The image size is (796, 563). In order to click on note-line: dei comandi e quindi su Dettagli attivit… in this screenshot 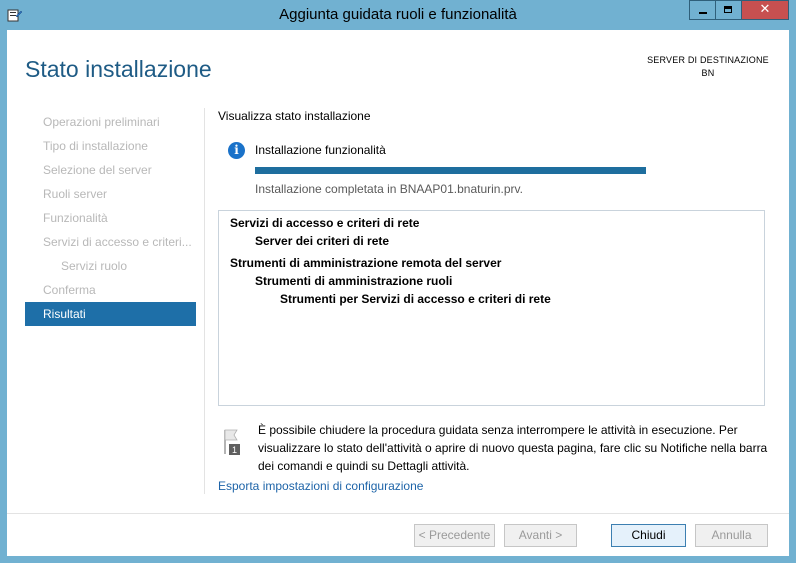, I will do `click(364, 466)`.